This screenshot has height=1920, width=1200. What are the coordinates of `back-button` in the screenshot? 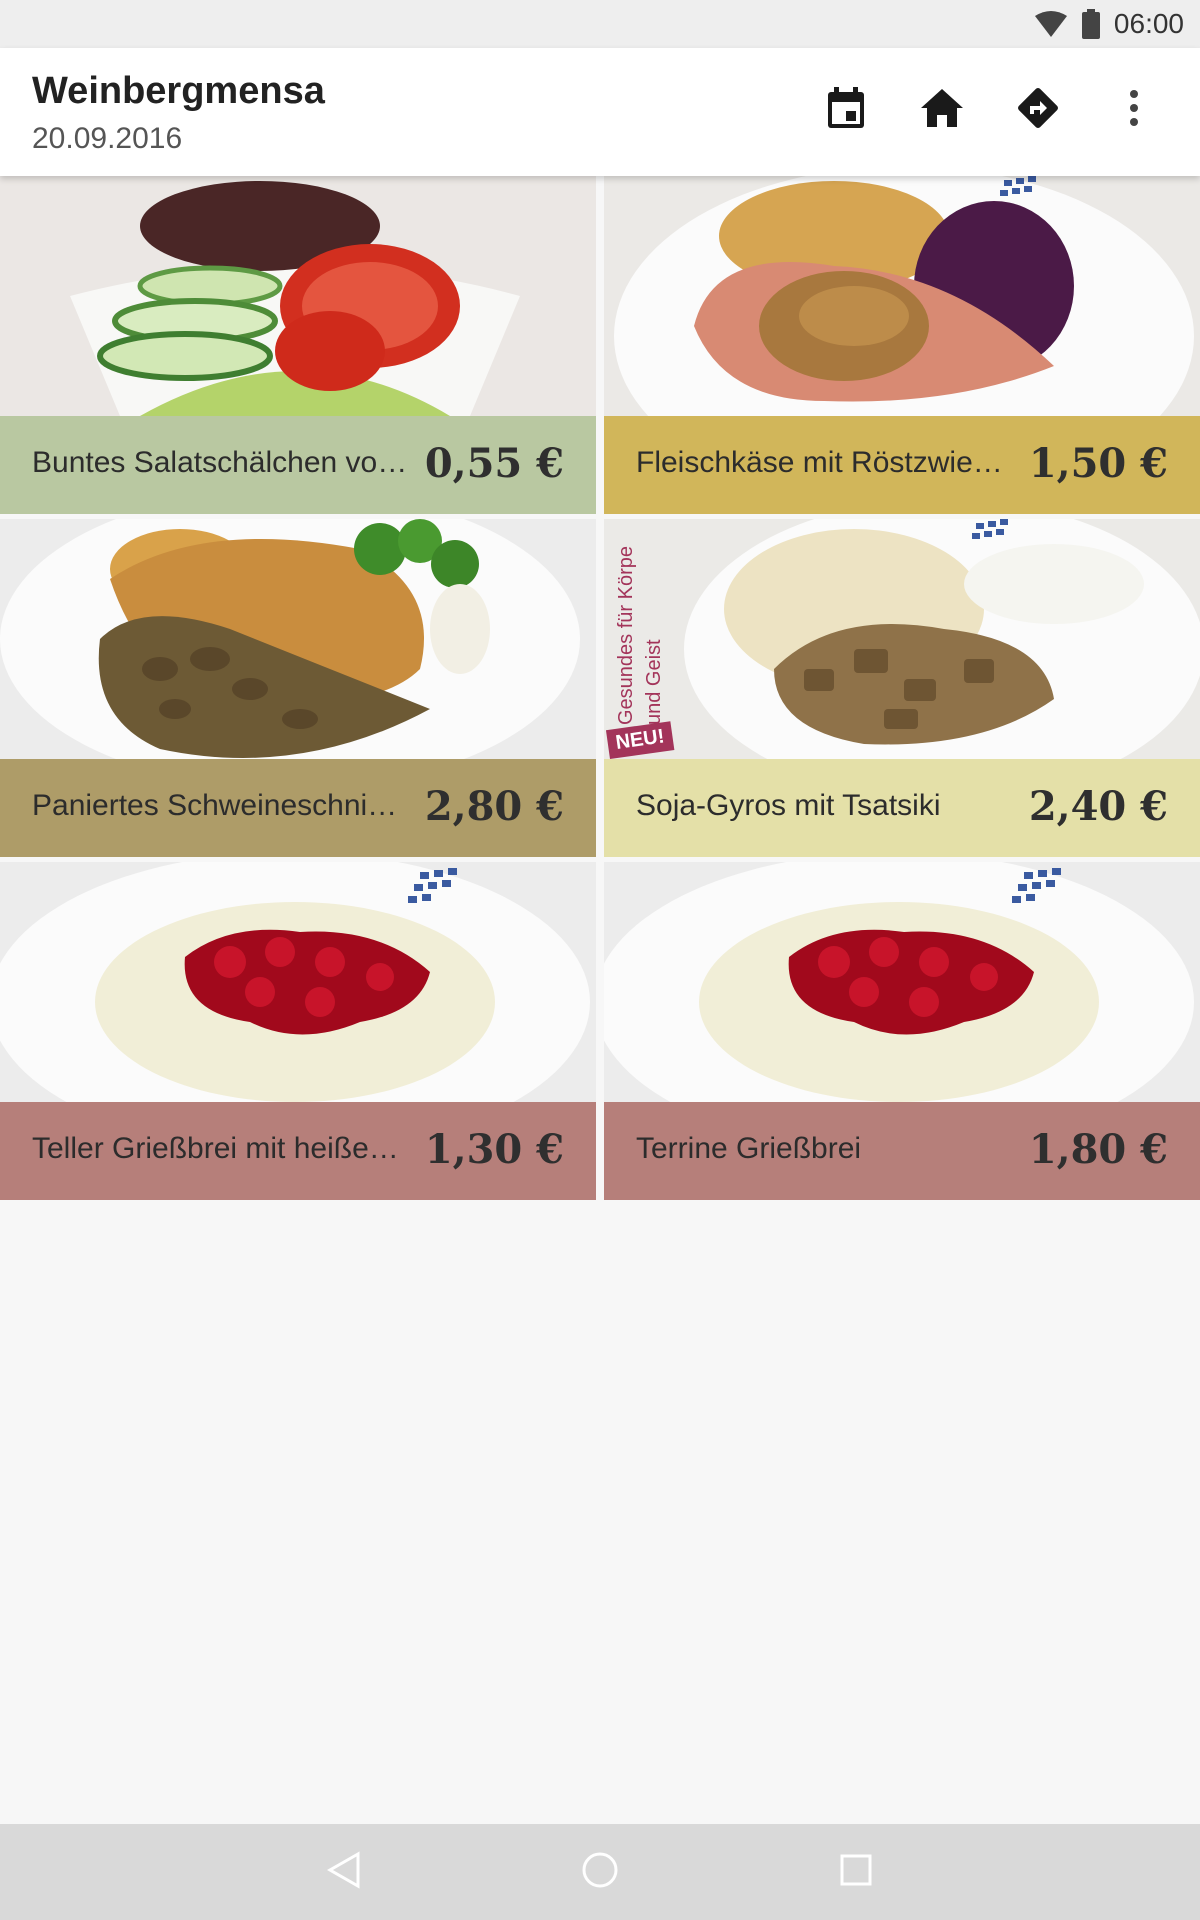 It's located at (344, 1872).